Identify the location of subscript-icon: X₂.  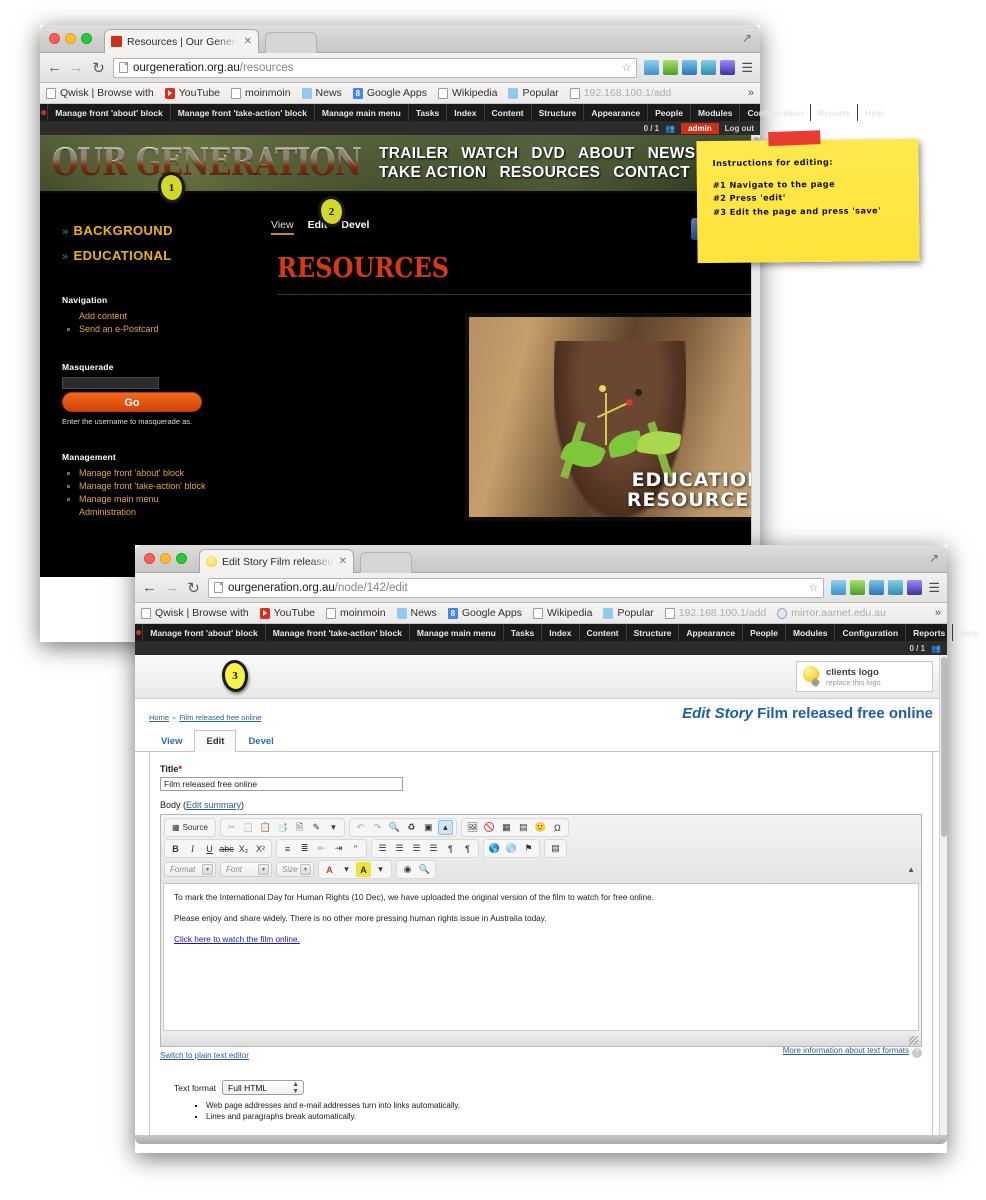
(243, 848).